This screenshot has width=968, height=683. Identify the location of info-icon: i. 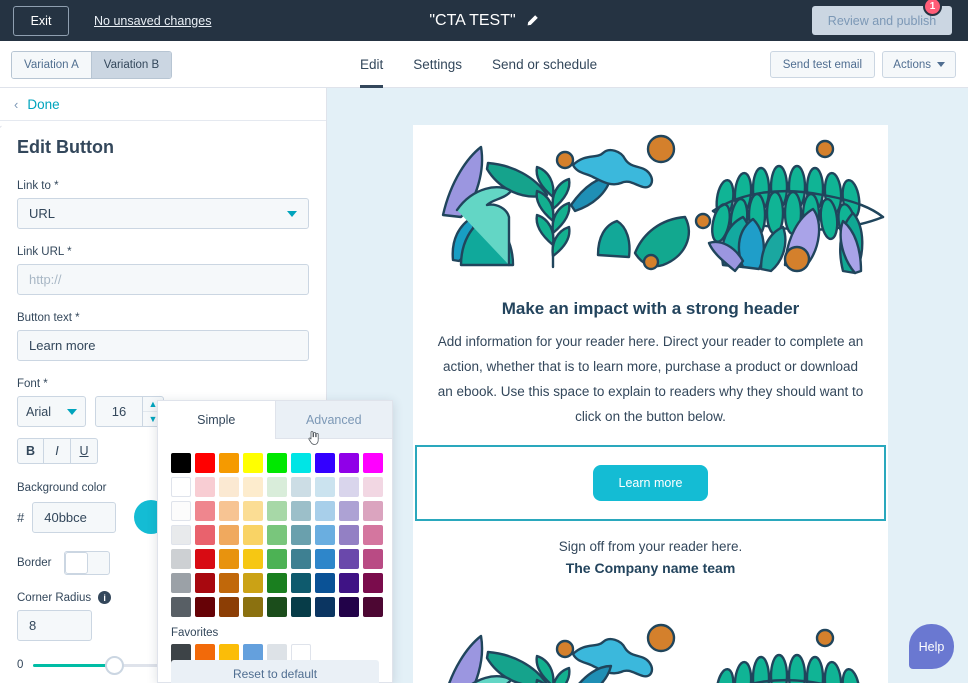
(105, 597).